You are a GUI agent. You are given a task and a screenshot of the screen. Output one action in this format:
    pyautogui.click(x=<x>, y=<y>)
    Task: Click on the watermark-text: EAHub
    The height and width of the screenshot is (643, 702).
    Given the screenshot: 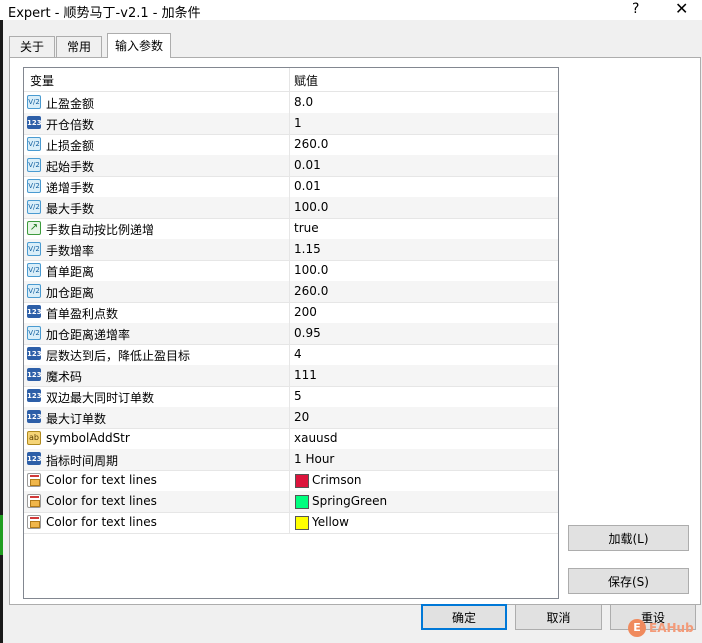 What is the action you would take?
    pyautogui.click(x=671, y=628)
    